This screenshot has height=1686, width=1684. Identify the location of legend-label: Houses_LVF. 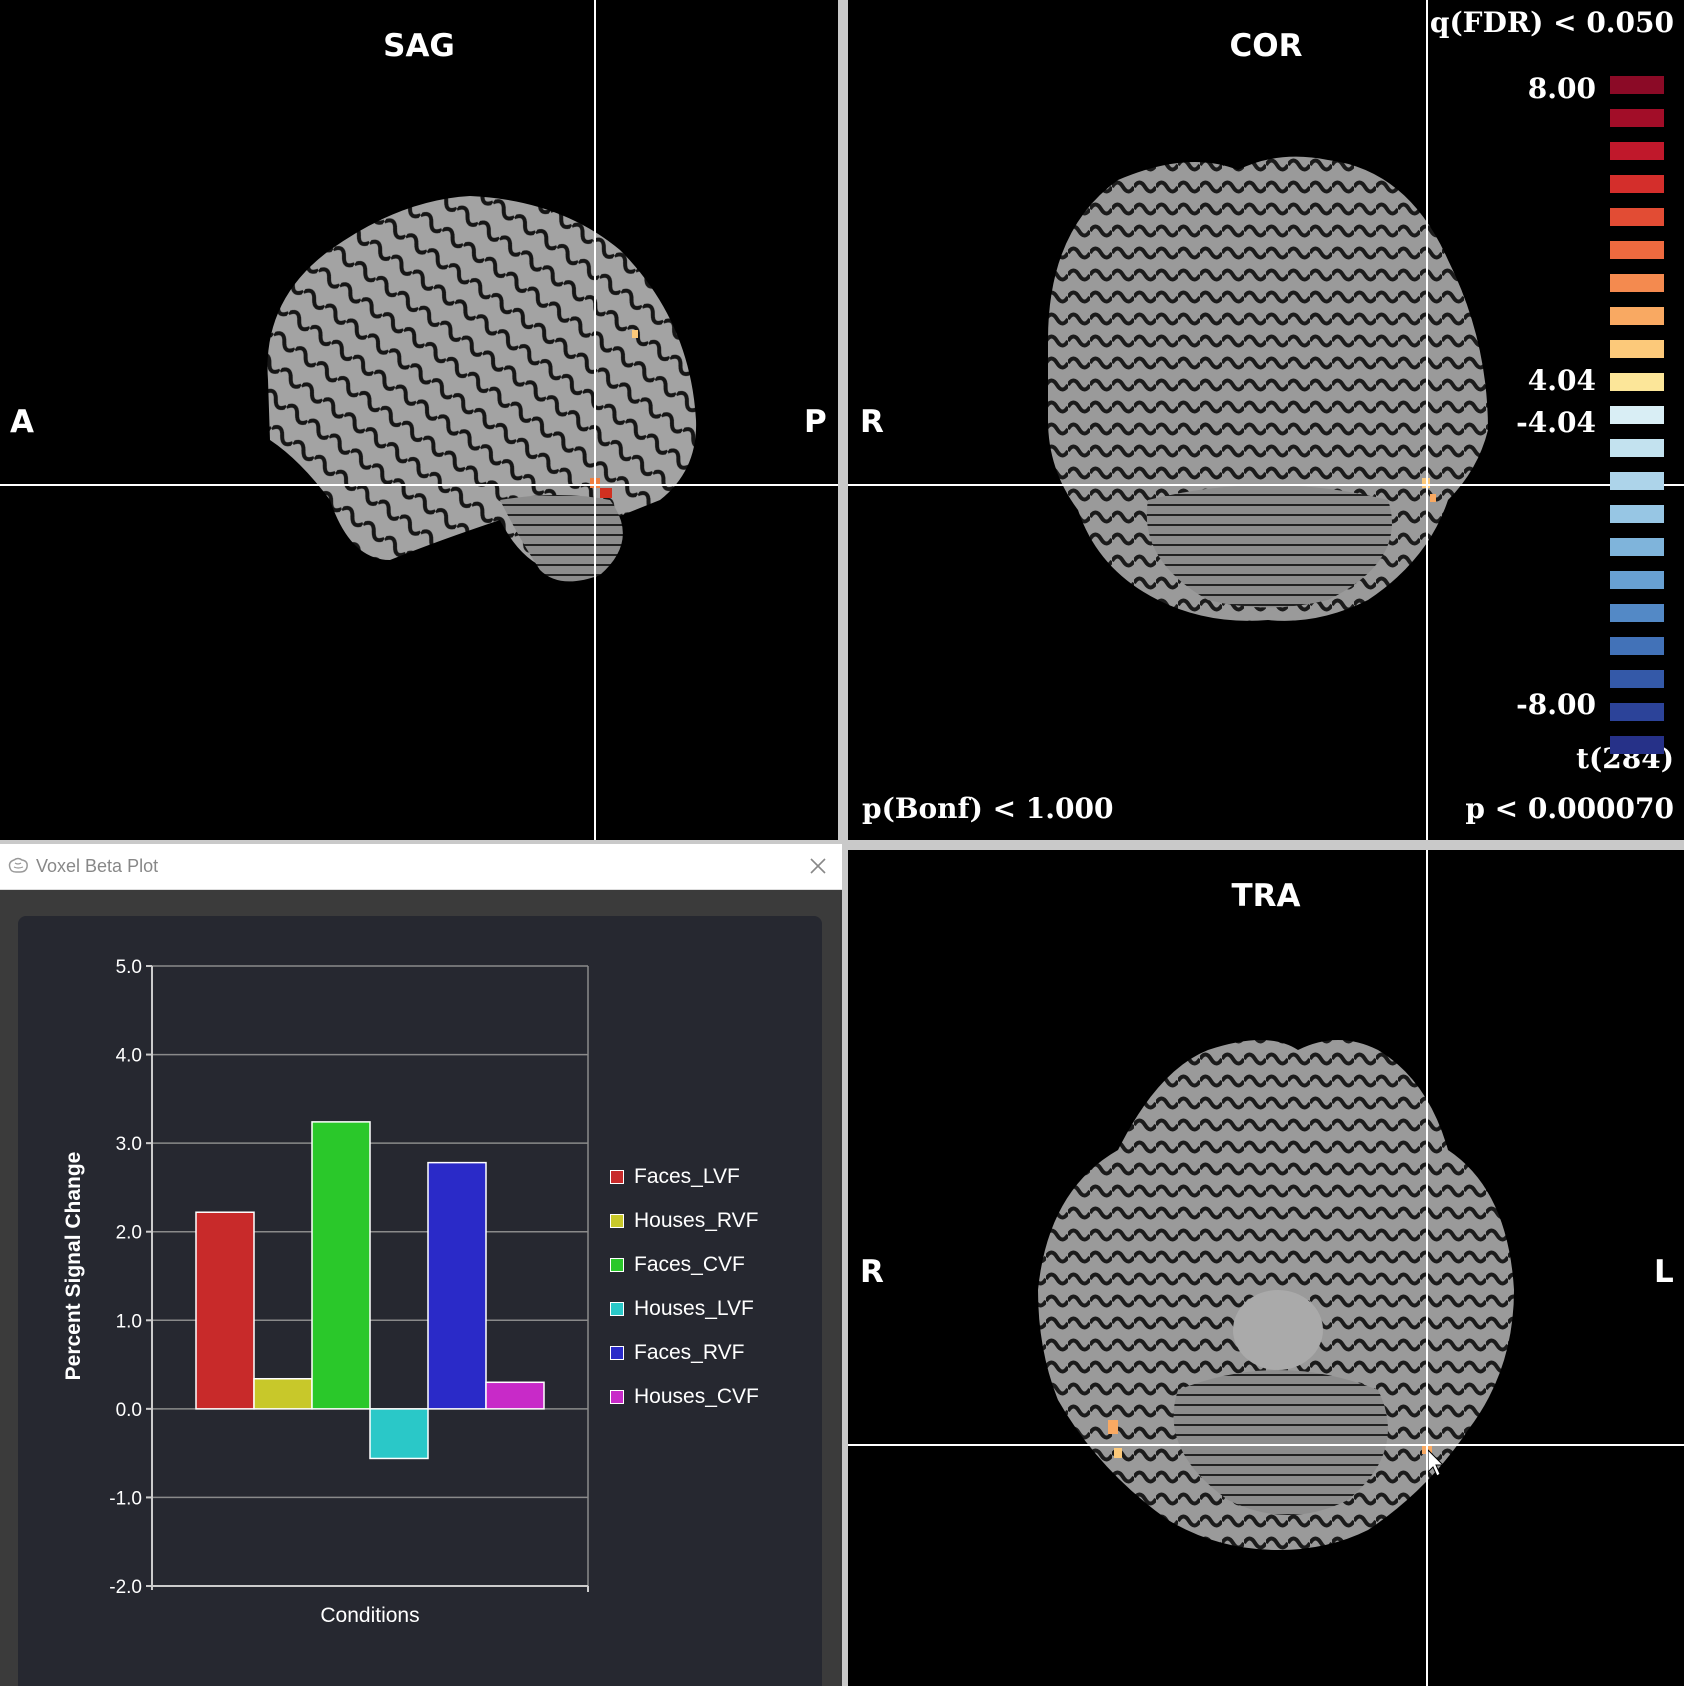
(694, 1308).